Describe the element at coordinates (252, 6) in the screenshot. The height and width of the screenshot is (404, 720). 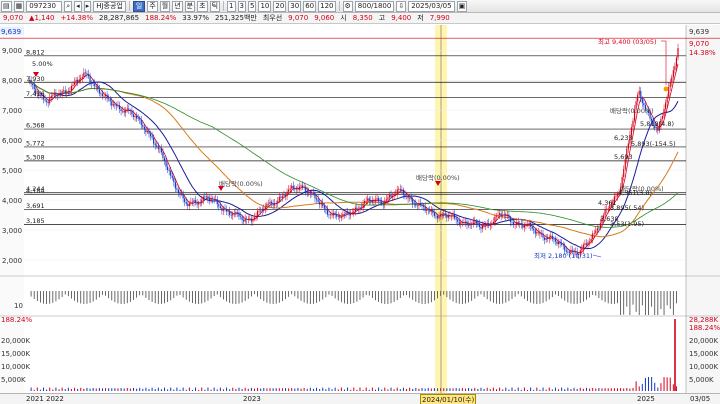
I see `minute-5-button: 5` at that location.